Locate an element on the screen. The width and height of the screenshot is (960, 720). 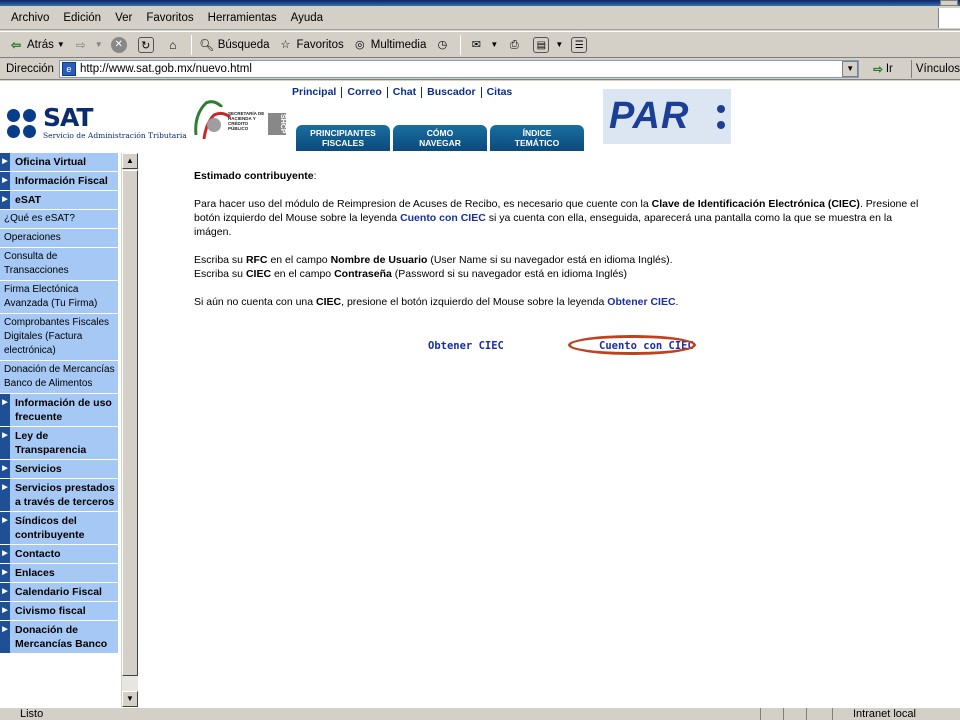
links-toolbar: Vínculos is located at coordinates (935, 69).